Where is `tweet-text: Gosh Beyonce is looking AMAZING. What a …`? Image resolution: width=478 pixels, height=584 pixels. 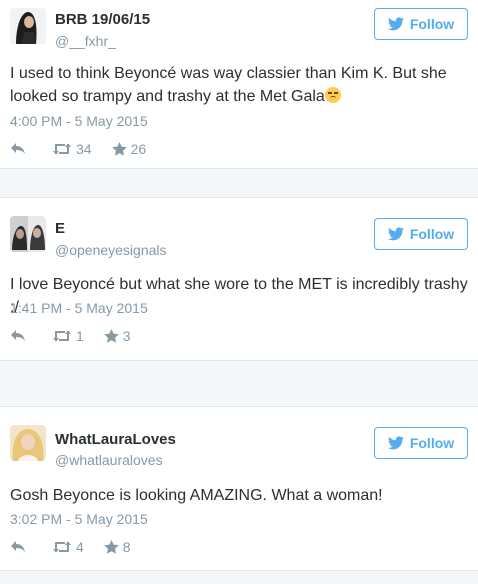
tweet-text: Gosh Beyonce is looking AMAZING. What a … is located at coordinates (196, 495).